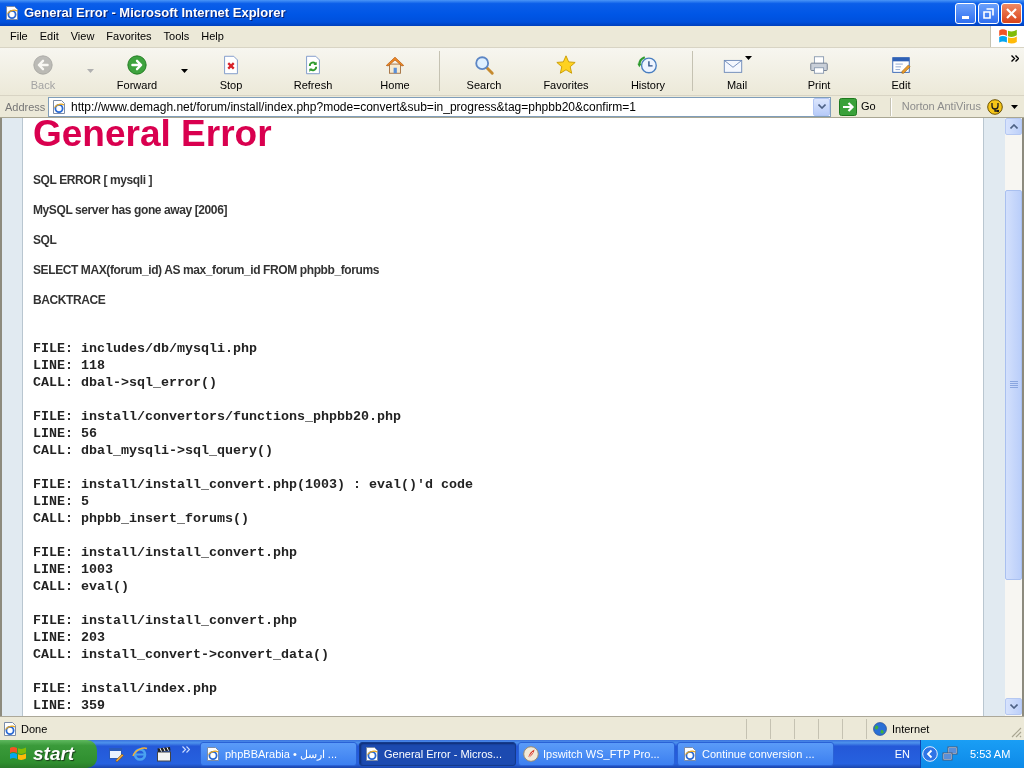  I want to click on document-pen-icon, so click(901, 65).